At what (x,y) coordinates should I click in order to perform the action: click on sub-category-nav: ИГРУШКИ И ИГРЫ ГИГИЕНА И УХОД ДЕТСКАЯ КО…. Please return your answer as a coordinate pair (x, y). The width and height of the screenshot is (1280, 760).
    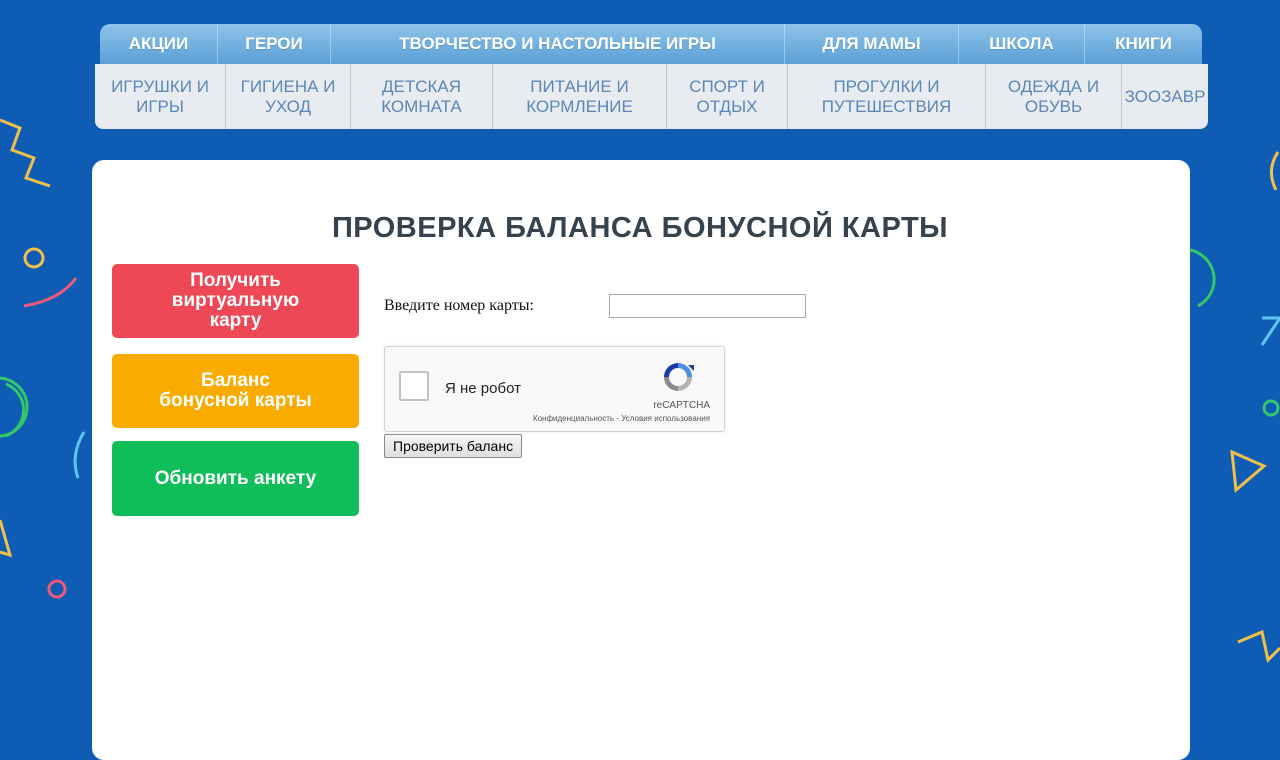
    Looking at the image, I should click on (651, 96).